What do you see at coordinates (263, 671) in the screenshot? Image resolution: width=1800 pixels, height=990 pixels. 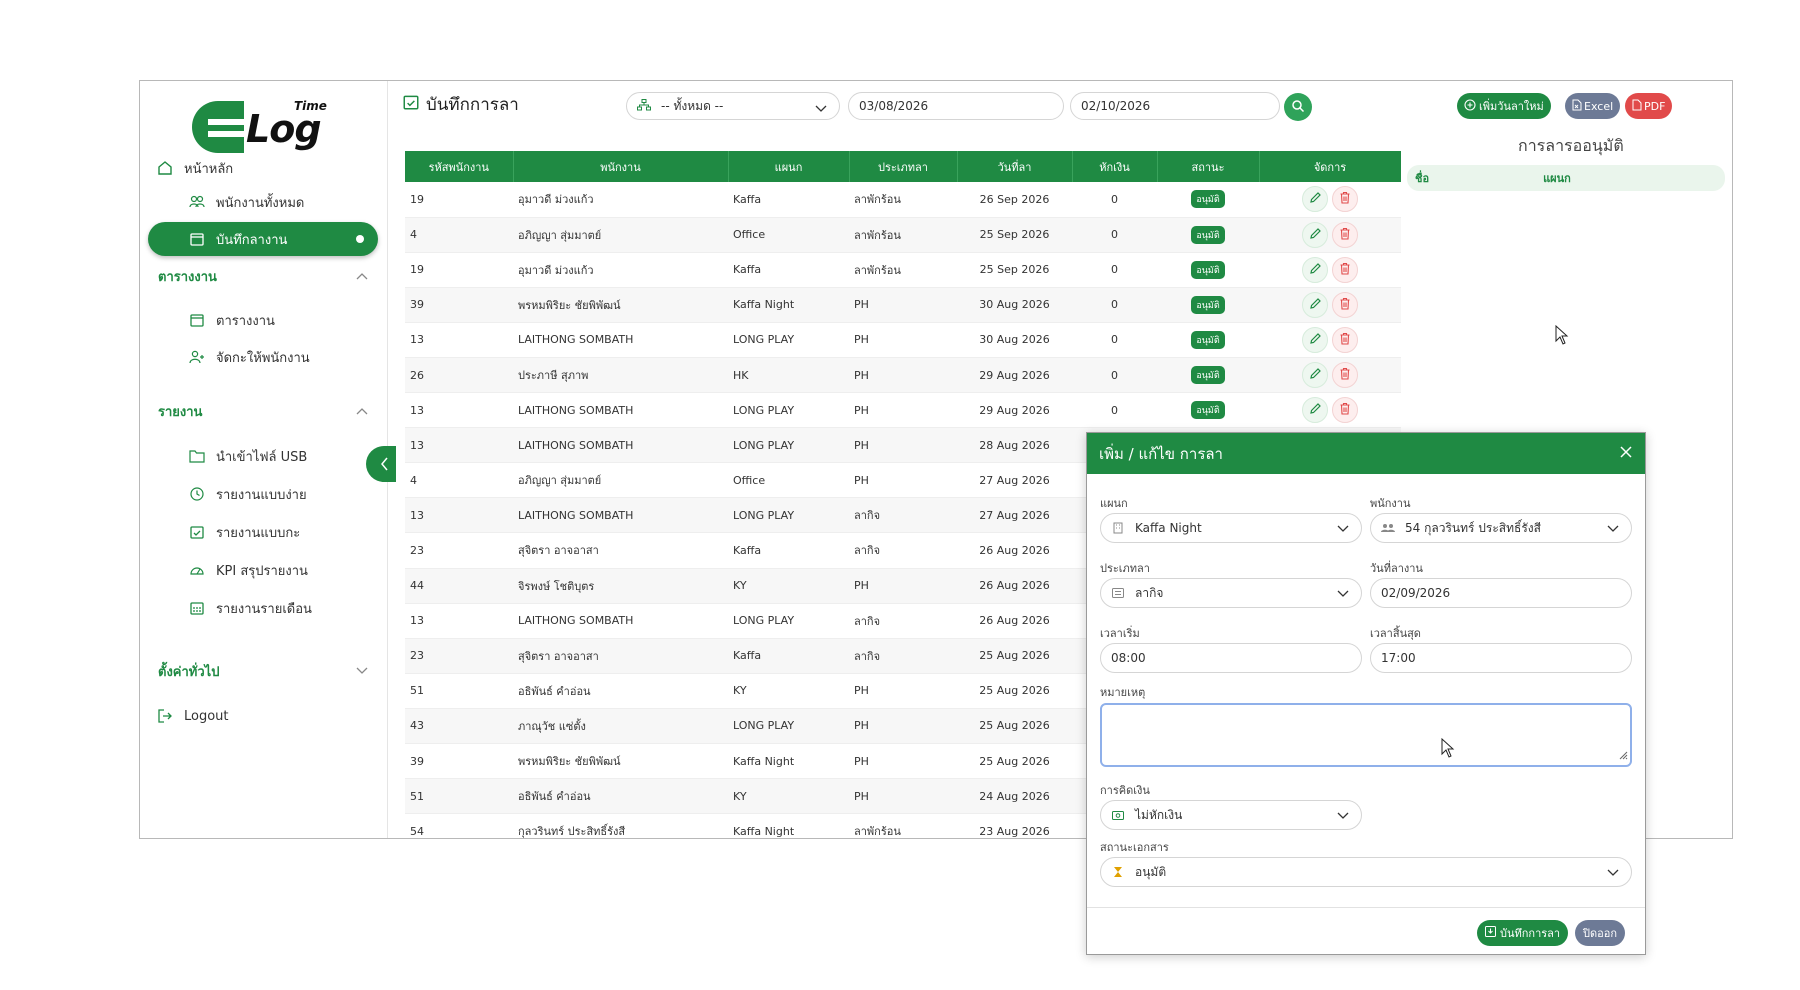 I see `section-settings: ตั้งค่าทั่วไป` at bounding box center [263, 671].